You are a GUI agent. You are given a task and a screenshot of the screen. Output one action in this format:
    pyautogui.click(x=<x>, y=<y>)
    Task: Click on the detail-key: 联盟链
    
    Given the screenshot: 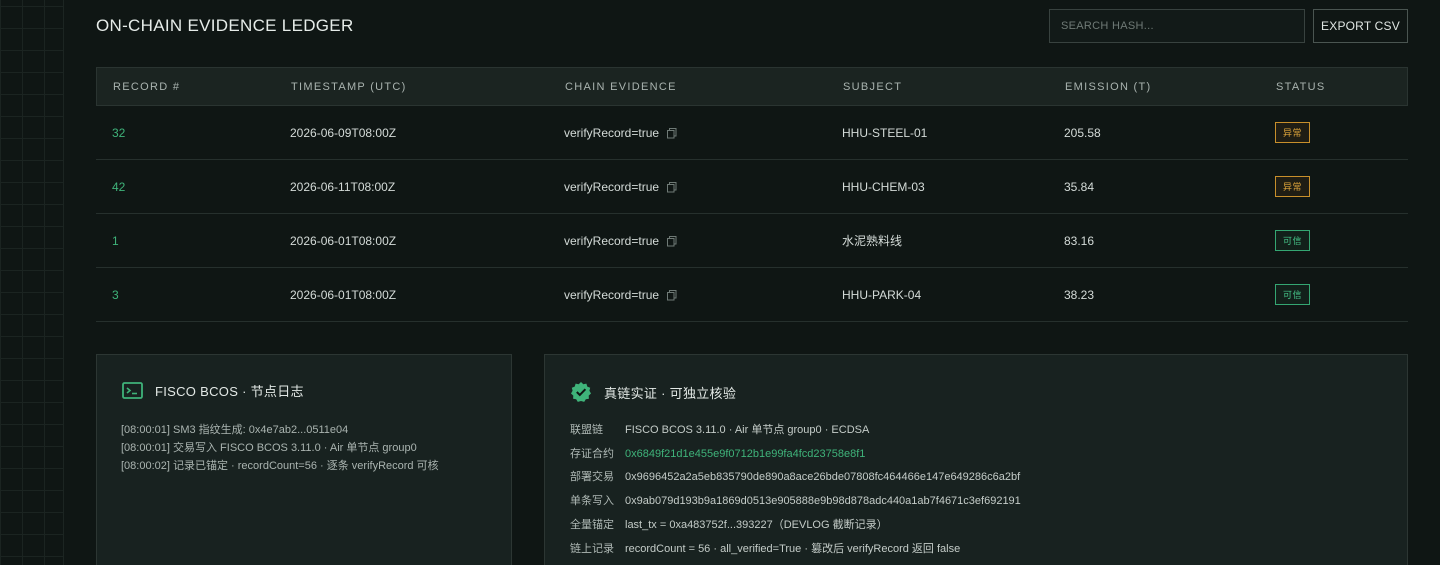 What is the action you would take?
    pyautogui.click(x=586, y=430)
    